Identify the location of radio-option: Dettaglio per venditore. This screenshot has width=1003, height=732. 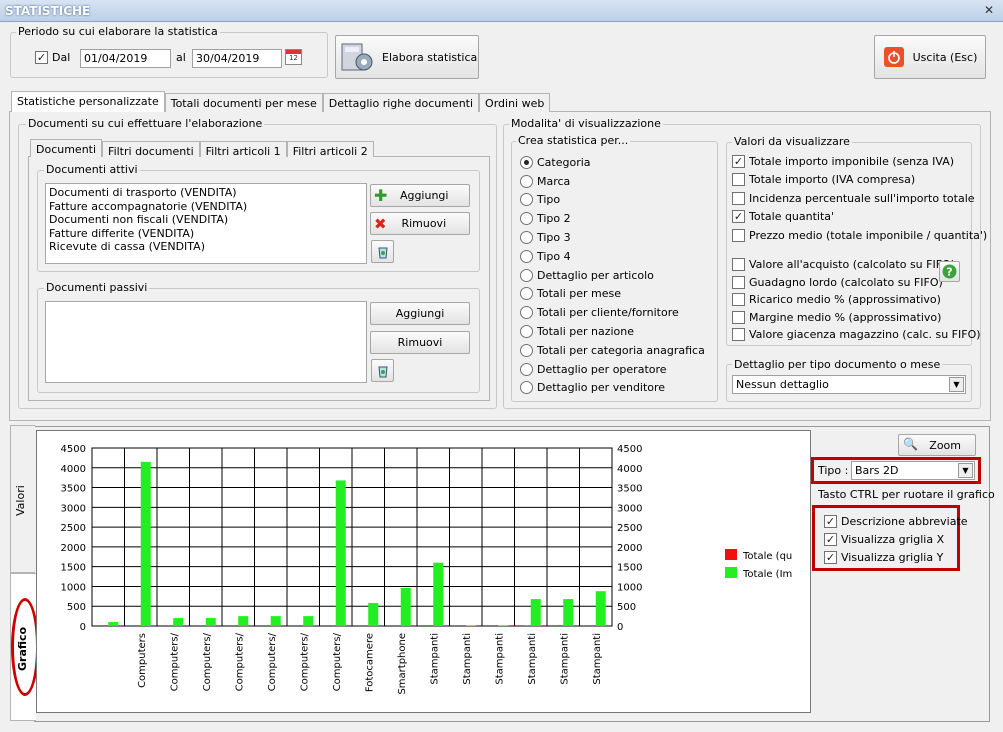
(612, 388).